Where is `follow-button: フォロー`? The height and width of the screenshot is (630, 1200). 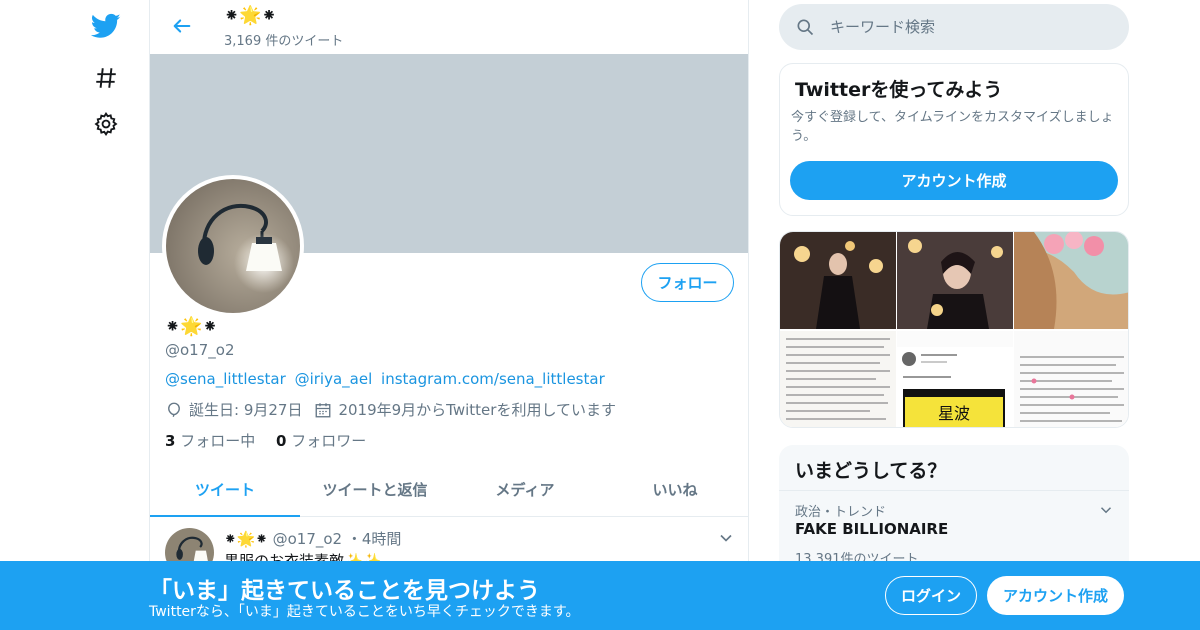
follow-button: フォロー is located at coordinates (687, 282).